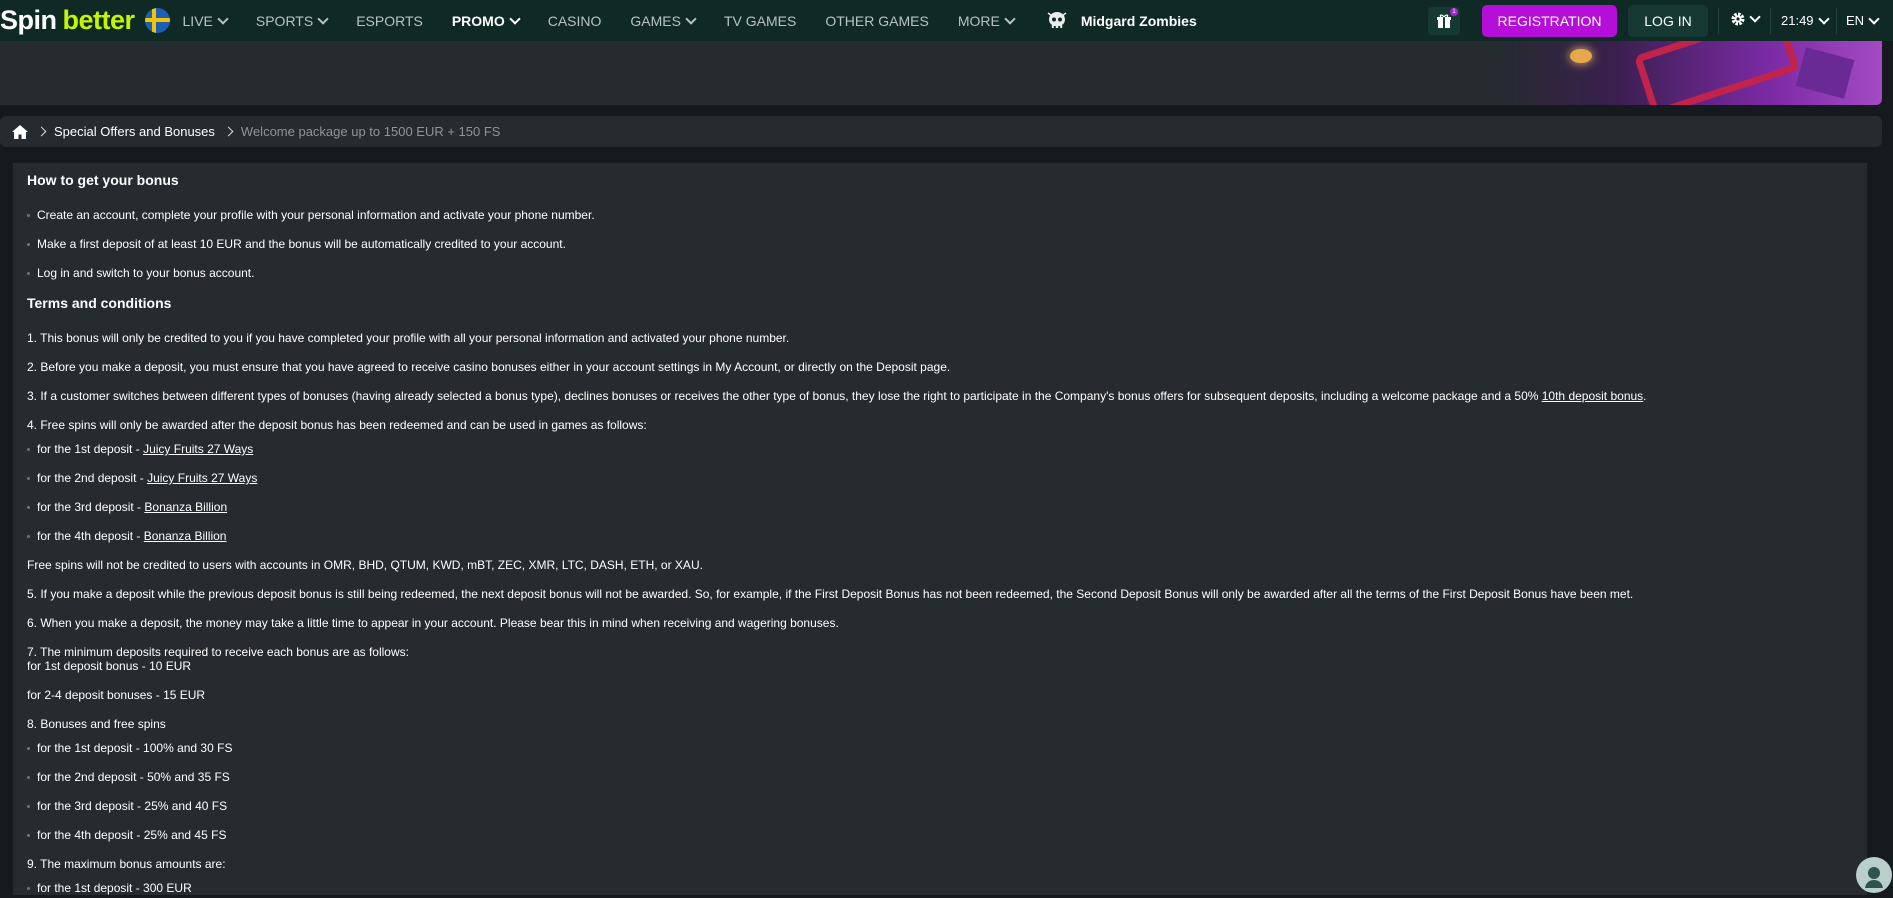 This screenshot has height=898, width=1893. Describe the element at coordinates (1592, 396) in the screenshot. I see `tenth-deposit-bonus-link: 10th deposit bonus` at that location.